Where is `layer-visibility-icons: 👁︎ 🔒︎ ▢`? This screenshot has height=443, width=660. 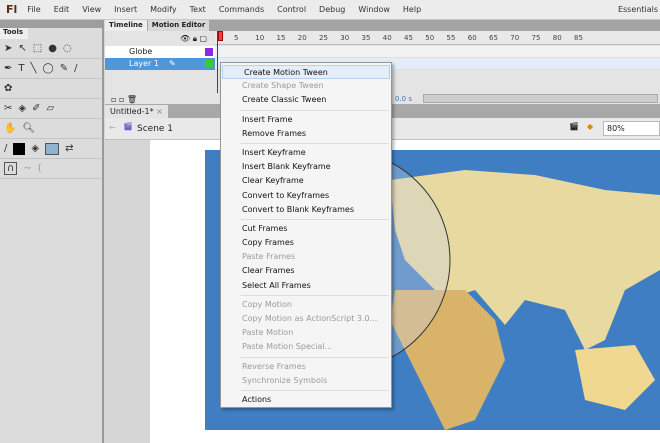
layer-visibility-icons: 👁︎ 🔒︎ ▢ is located at coordinates (193, 39).